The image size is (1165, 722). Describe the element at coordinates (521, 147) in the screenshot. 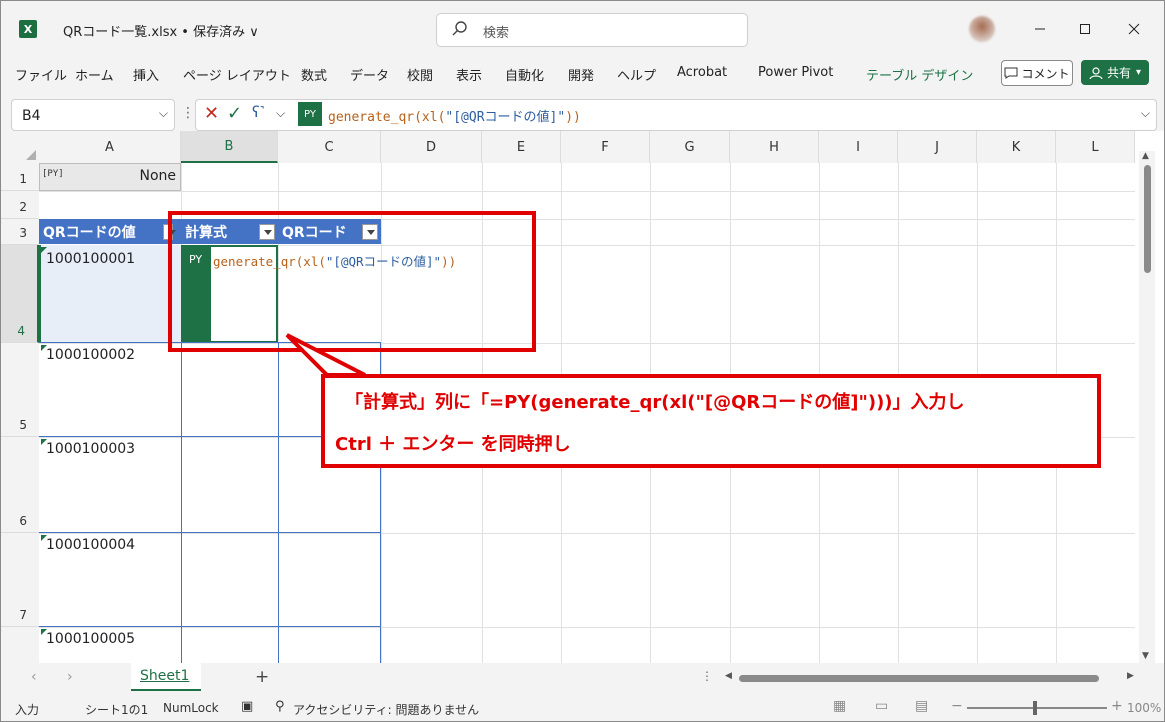

I see `column-header-e: E` at that location.